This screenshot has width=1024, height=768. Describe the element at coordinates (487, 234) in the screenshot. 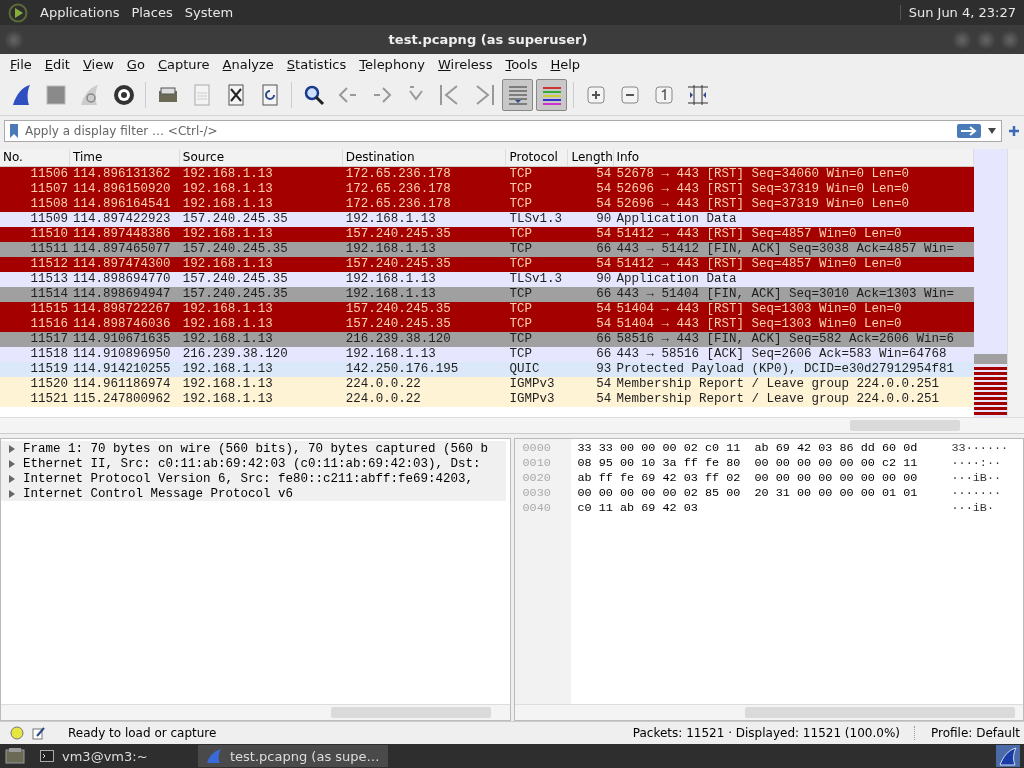

I see `packet-row: 11510 114.897448386 192.168.1.13 157.240.245.35 TCP 54 51412 → 443 [RST] Seq=4857 Win=0 Len=0` at that location.